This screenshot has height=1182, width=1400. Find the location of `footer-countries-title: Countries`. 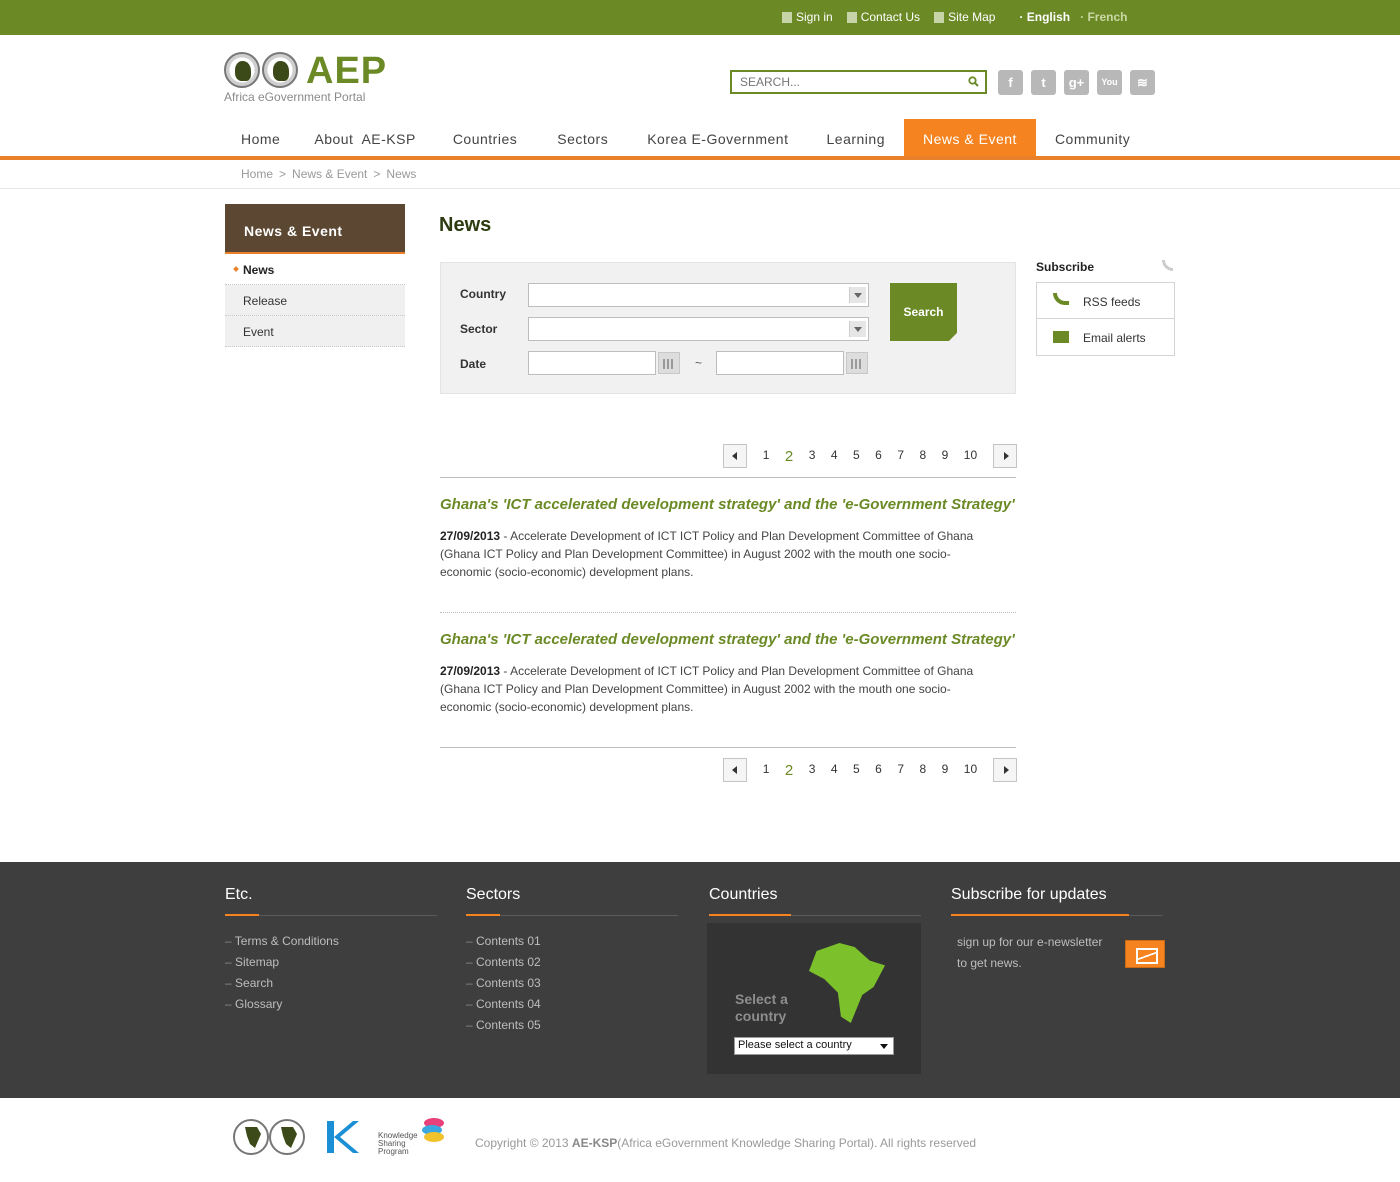

footer-countries-title: Countries is located at coordinates (815, 901).